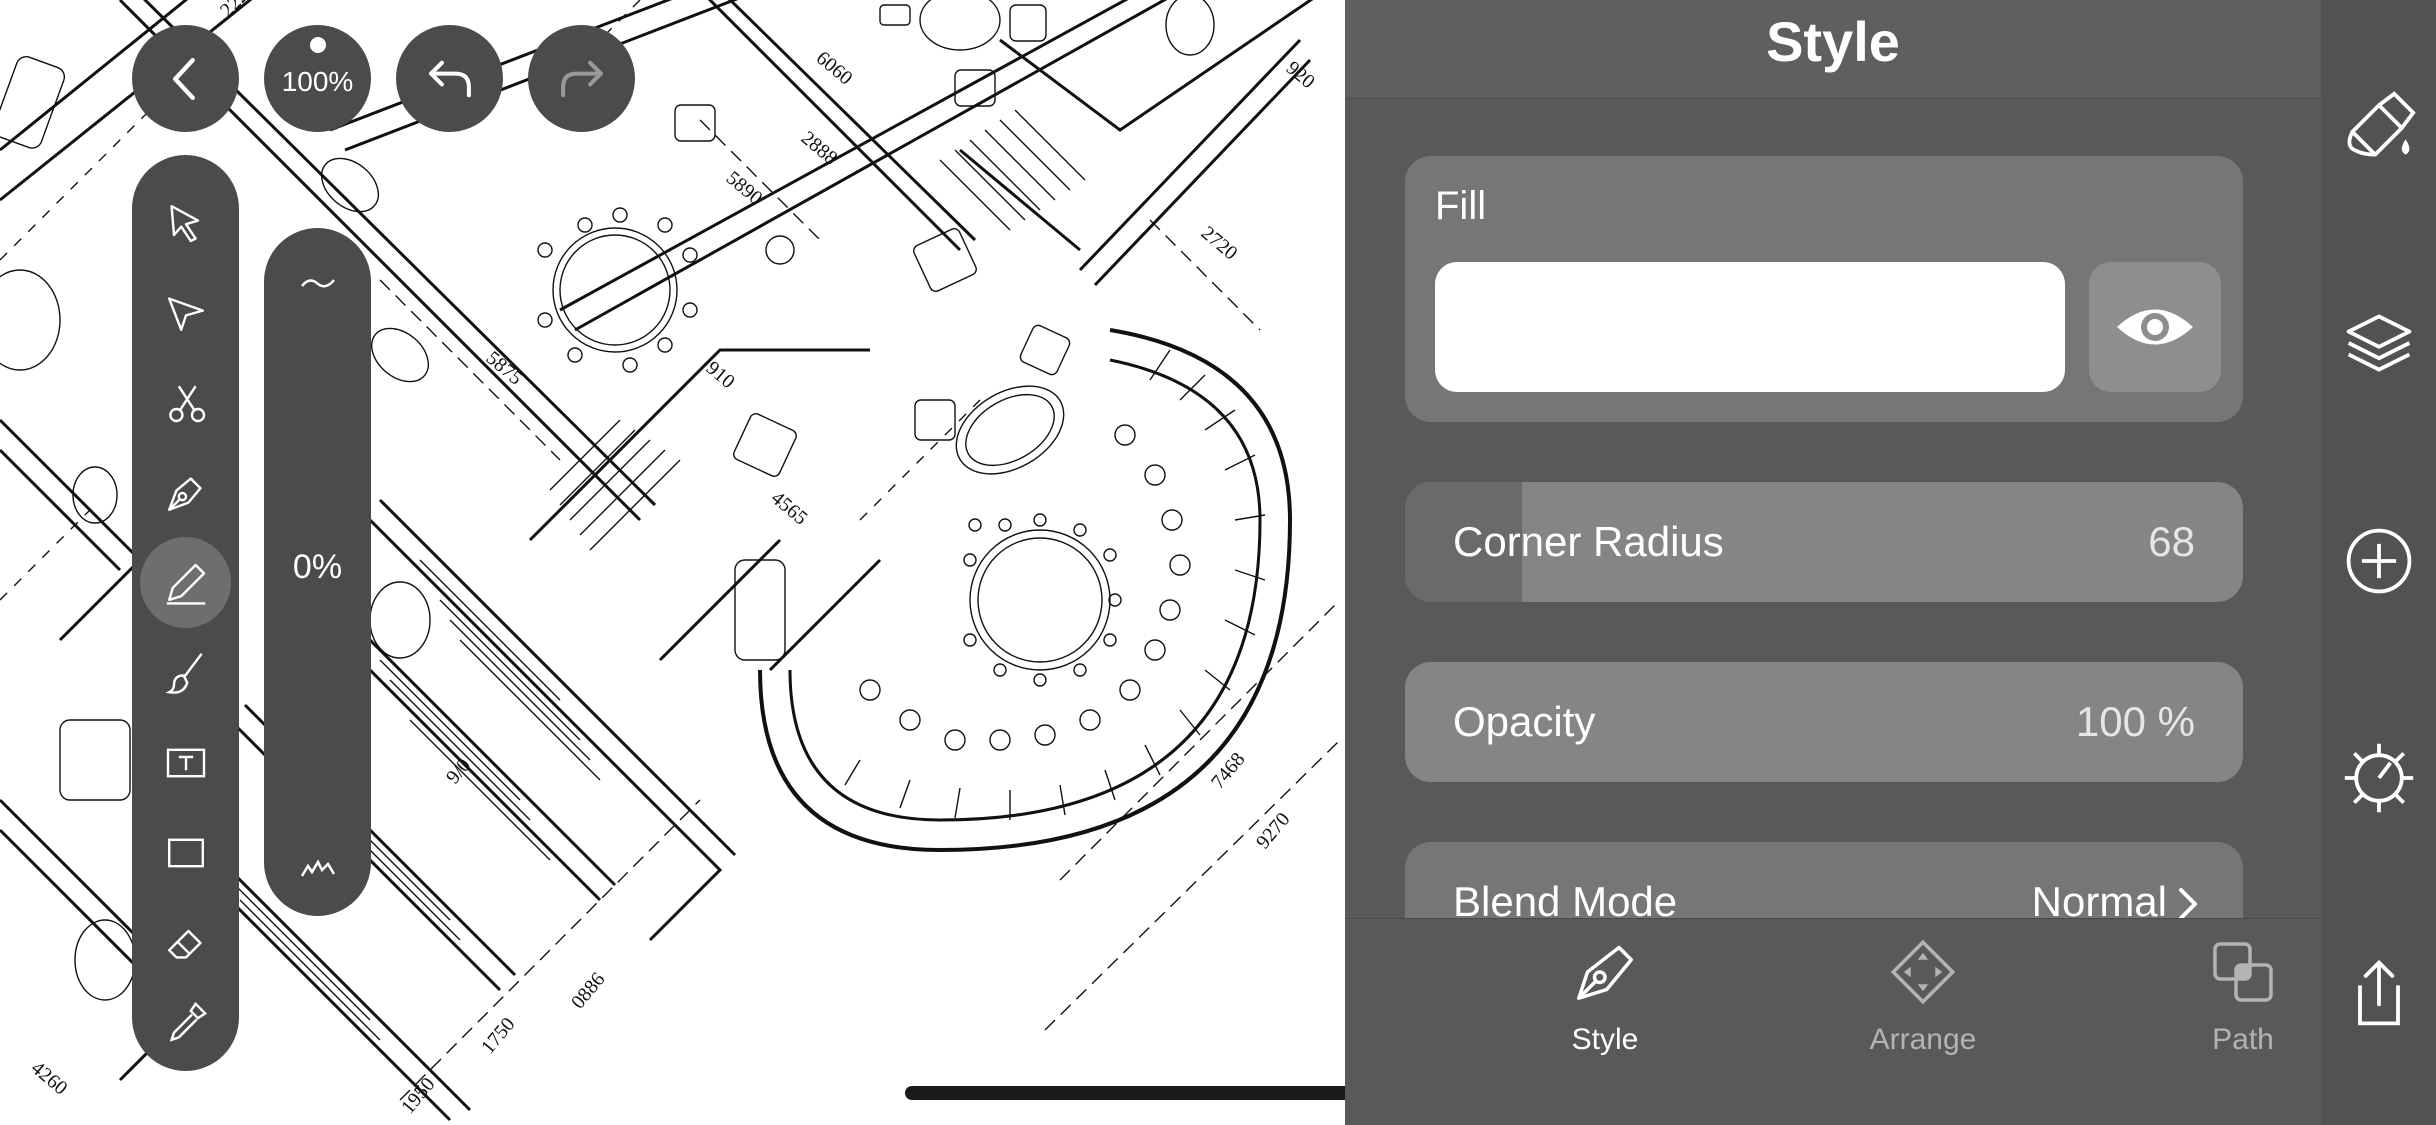 This screenshot has height=1125, width=2436. What do you see at coordinates (318, 283) in the screenshot?
I see `smooth-curve-icon` at bounding box center [318, 283].